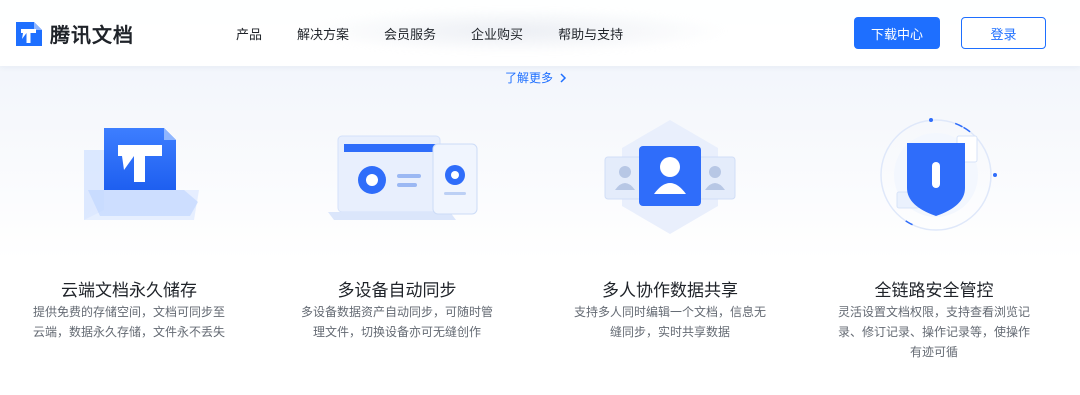 Image resolution: width=1080 pixels, height=395 pixels. Describe the element at coordinates (129, 322) in the screenshot. I see `feature-description: 提供免费的存储空间，文档可同步至云端，数据永久存储，文件永不丢失` at that location.